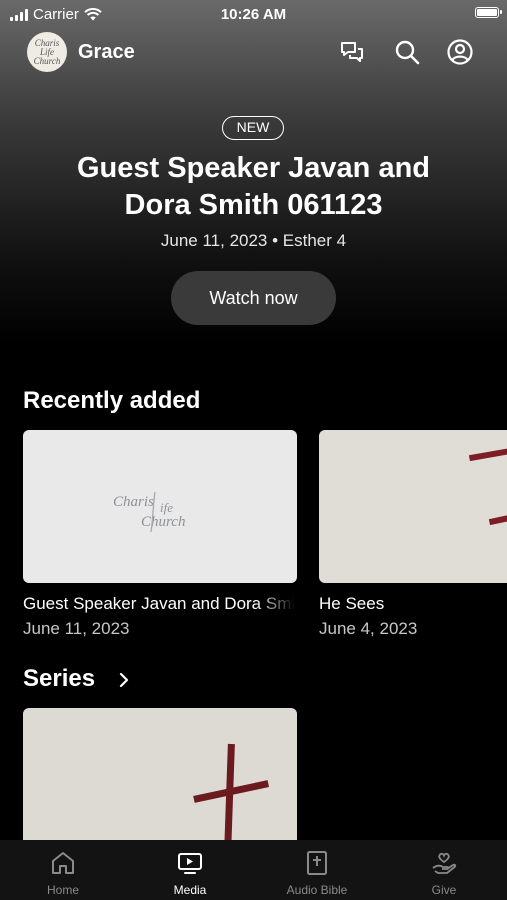 The height and width of the screenshot is (900, 507). I want to click on chevron-right-icon, so click(124, 680).